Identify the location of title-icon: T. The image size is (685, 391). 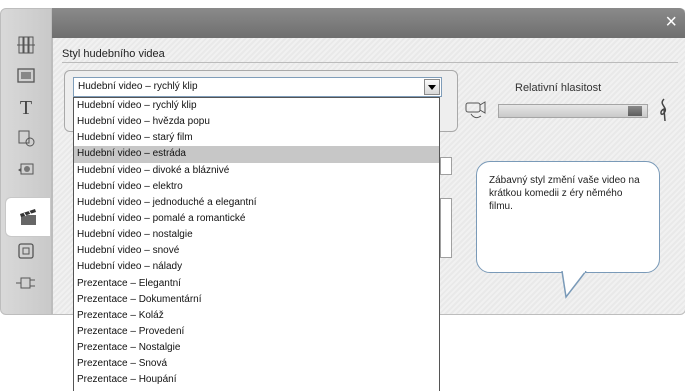
(26, 108).